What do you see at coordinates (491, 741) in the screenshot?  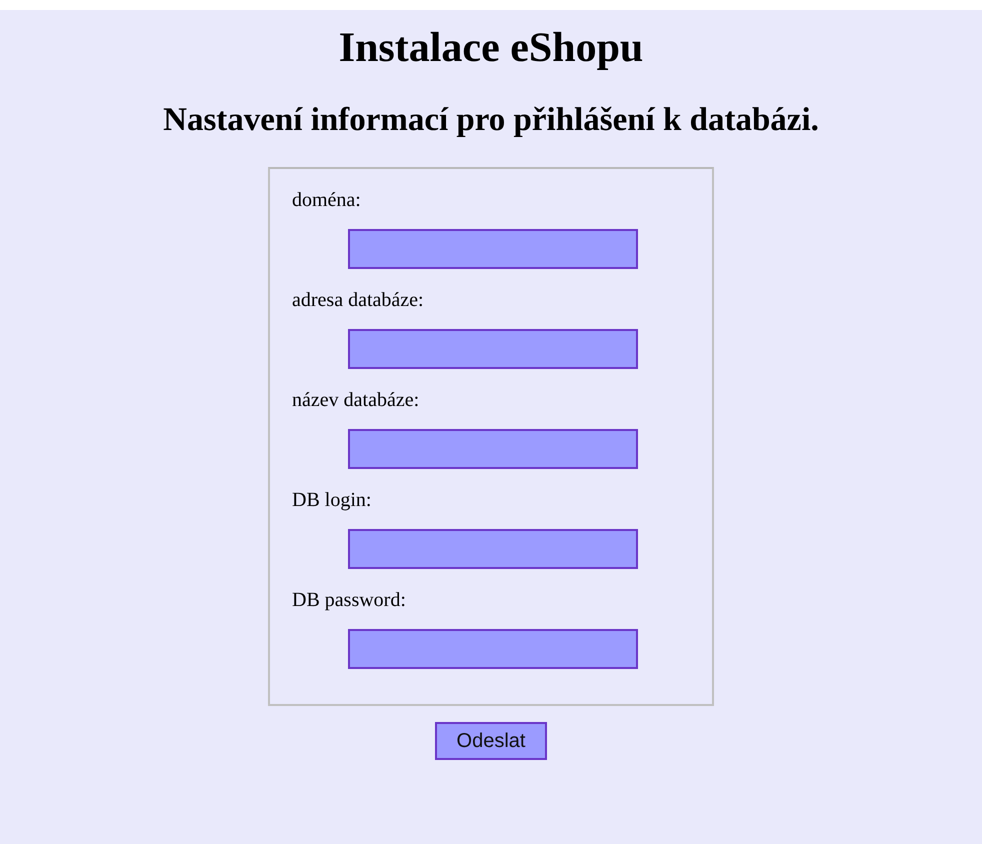 I see `submit-button: Odeslat` at bounding box center [491, 741].